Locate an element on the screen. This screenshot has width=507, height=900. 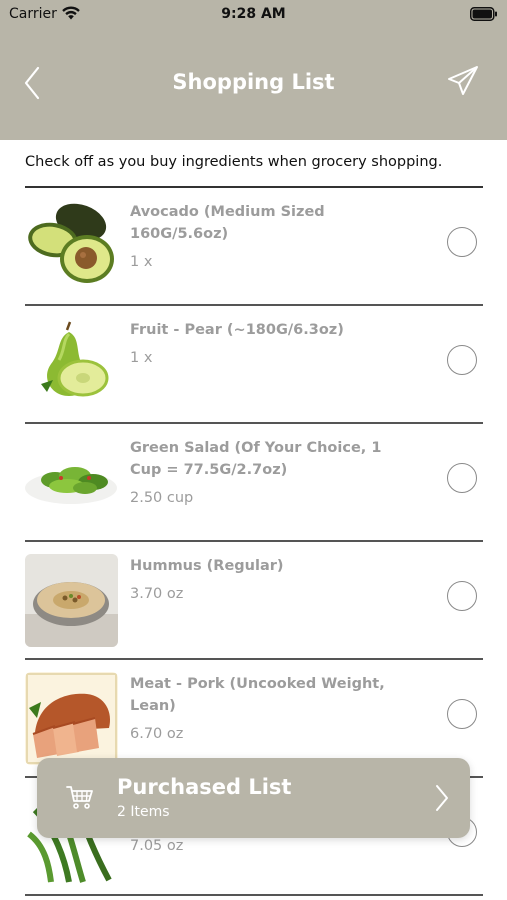
purchased-count: 2 Items is located at coordinates (143, 812).